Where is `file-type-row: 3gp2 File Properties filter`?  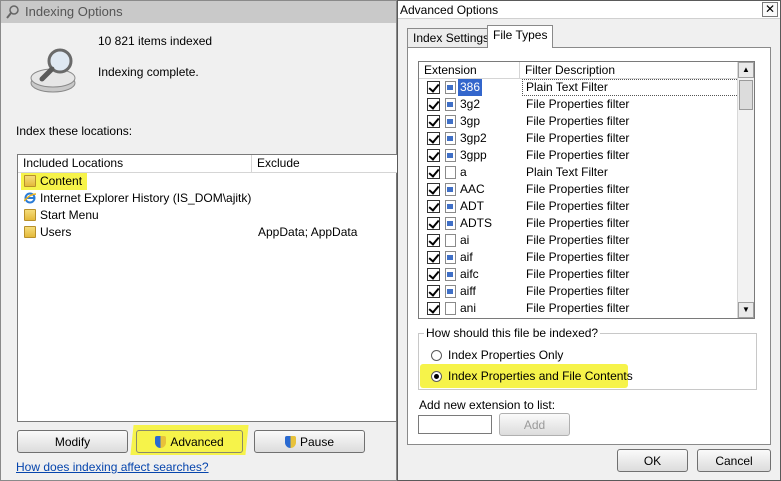 file-type-row: 3gp2 File Properties filter is located at coordinates (579, 138).